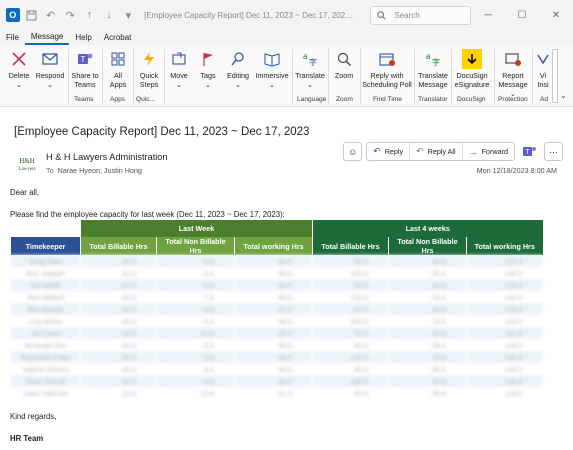  I want to click on hours-cell: 31.5, so click(273, 393).